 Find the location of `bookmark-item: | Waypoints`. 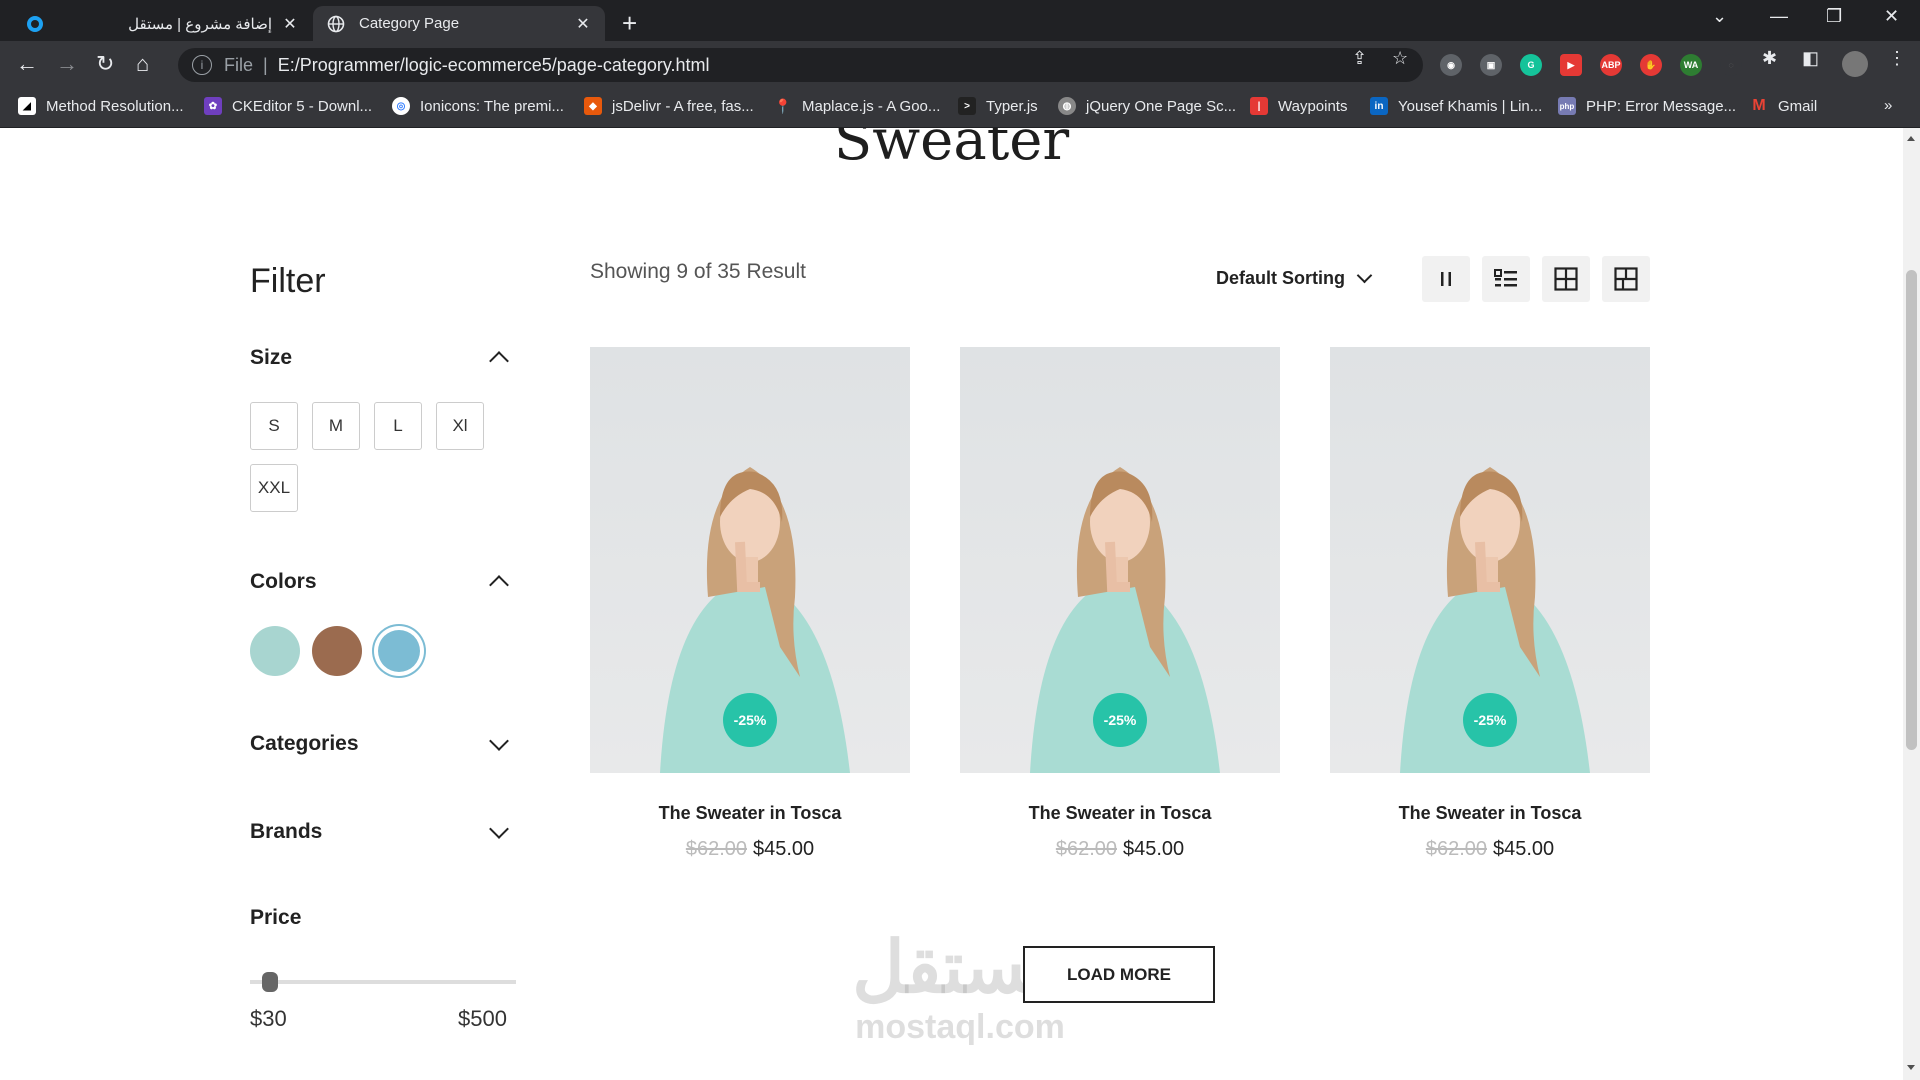

bookmark-item: | Waypoints is located at coordinates (1298, 106).